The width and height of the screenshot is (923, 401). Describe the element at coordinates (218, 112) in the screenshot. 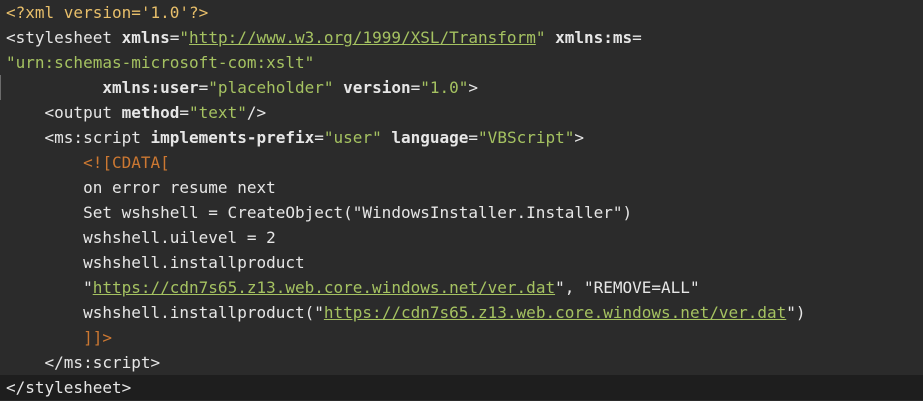

I see `code-token: "text"` at that location.